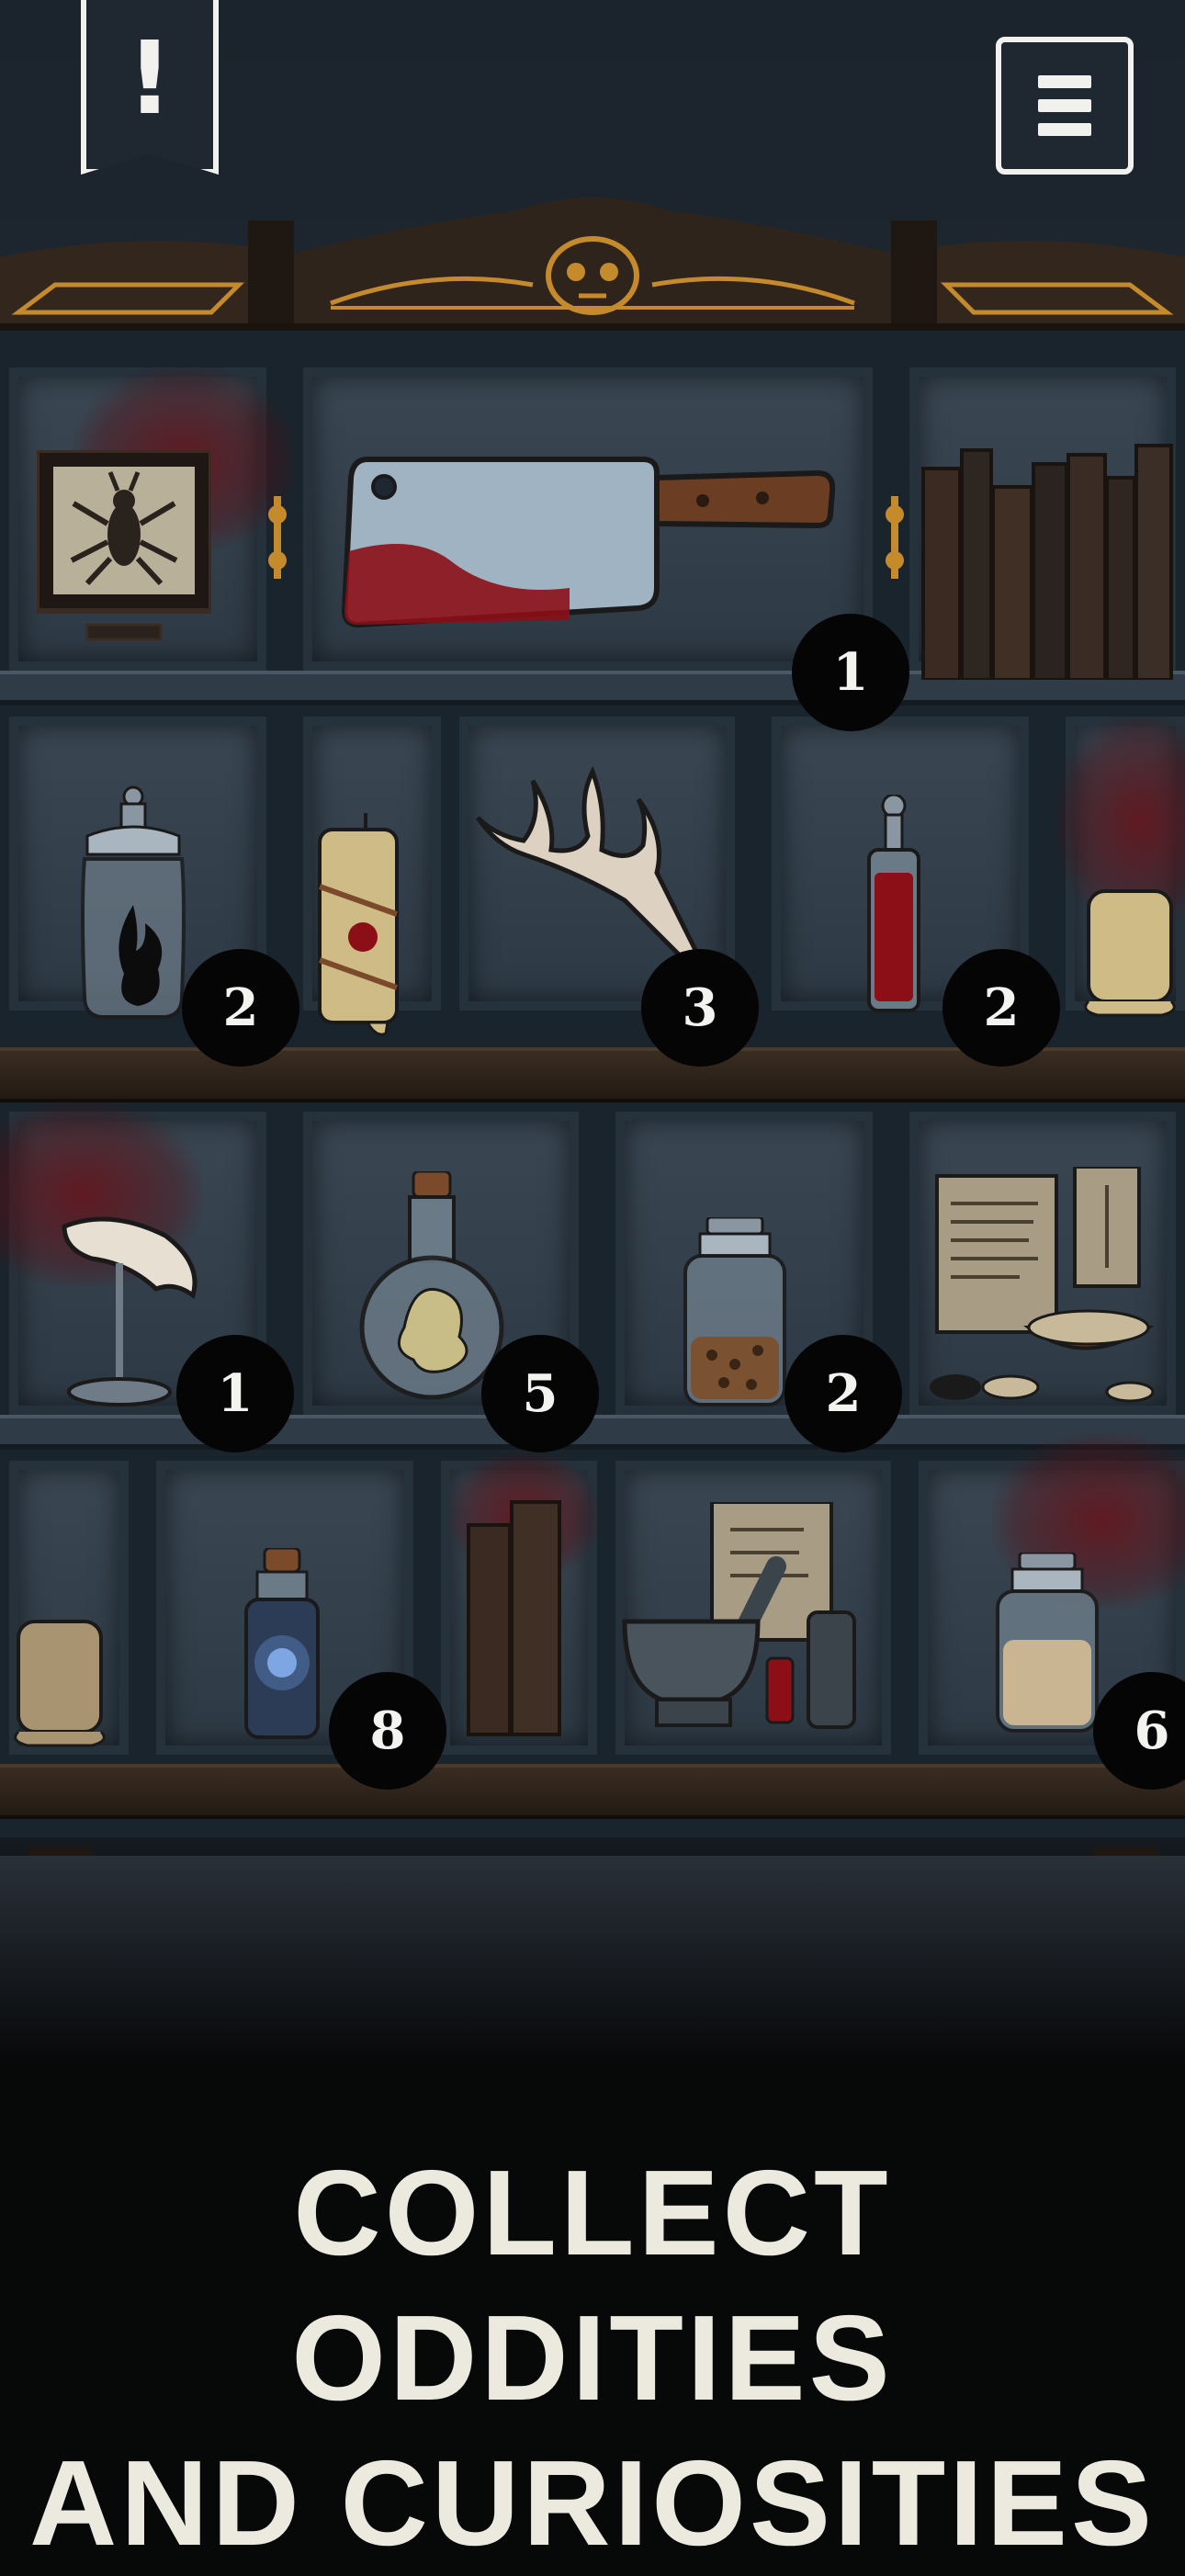 The width and height of the screenshot is (1185, 2576). I want to click on blue-light-bottle-icon, so click(282, 1644).